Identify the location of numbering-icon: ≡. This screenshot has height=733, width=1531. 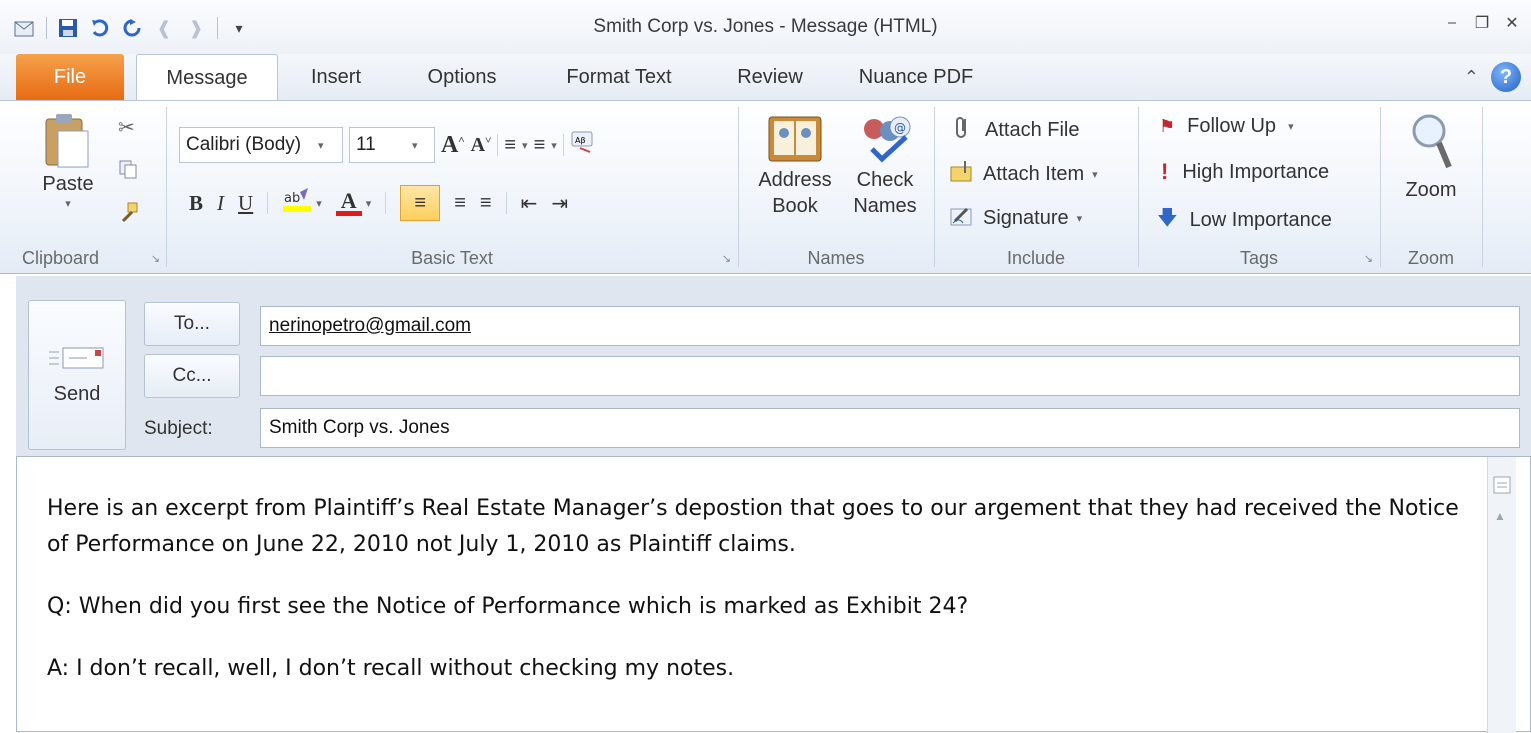
(540, 145).